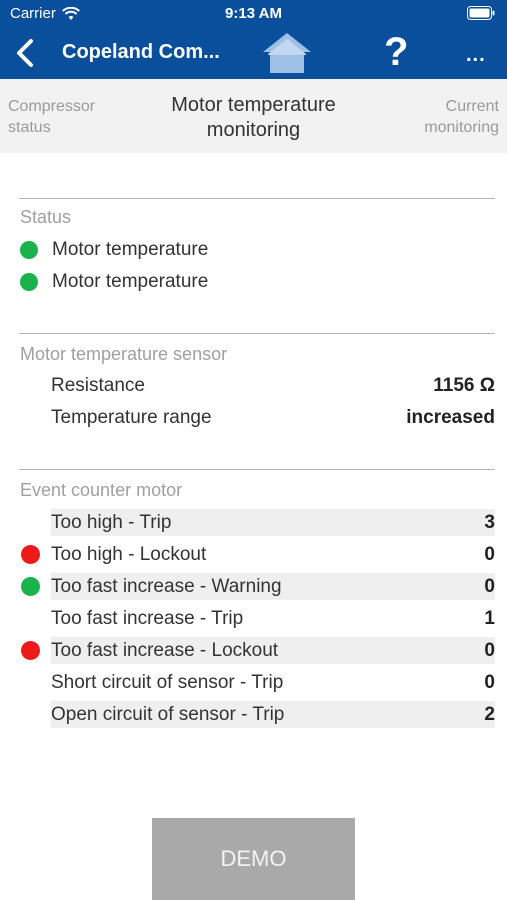 The height and width of the screenshot is (900, 507). What do you see at coordinates (489, 522) in the screenshot?
I see `event-row-count: 3` at bounding box center [489, 522].